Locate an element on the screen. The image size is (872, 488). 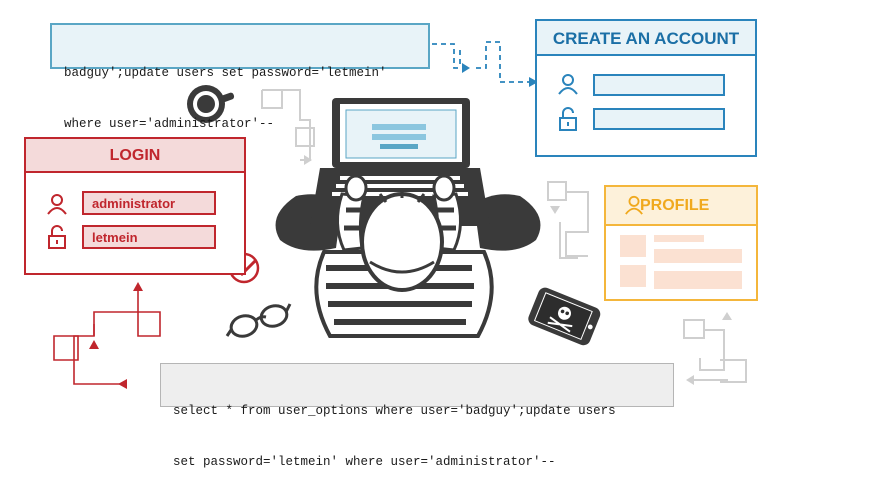
phone-skull-icon is located at coordinates (564, 316).